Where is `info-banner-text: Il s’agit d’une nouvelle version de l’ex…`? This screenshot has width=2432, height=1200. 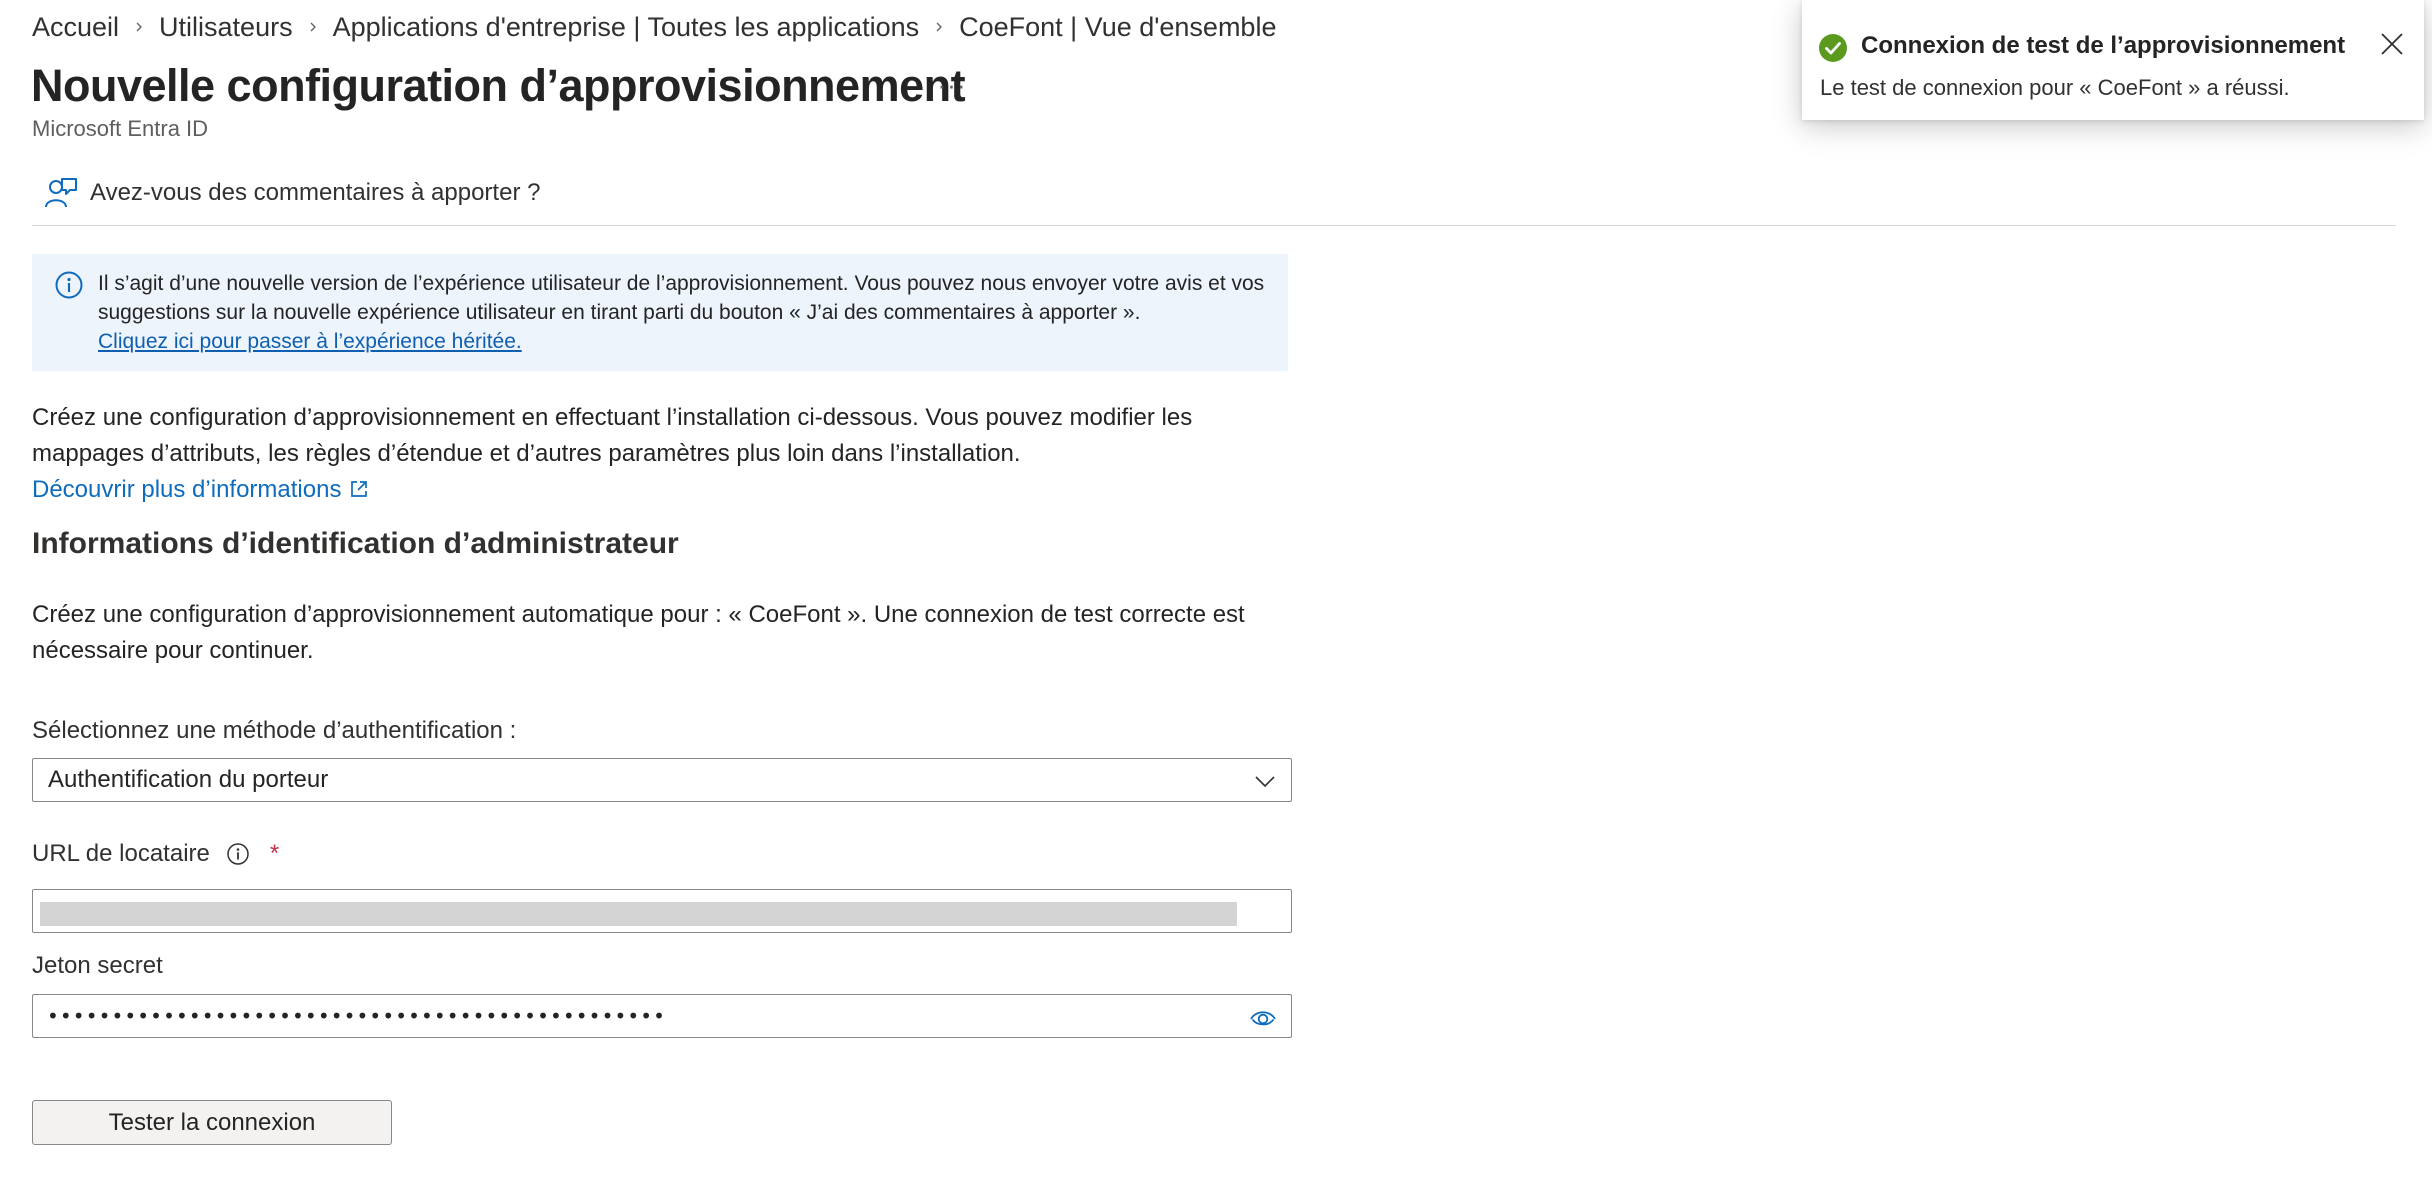
info-banner-text: Il s’agit d’une nouvelle version de l’ex… is located at coordinates (681, 298).